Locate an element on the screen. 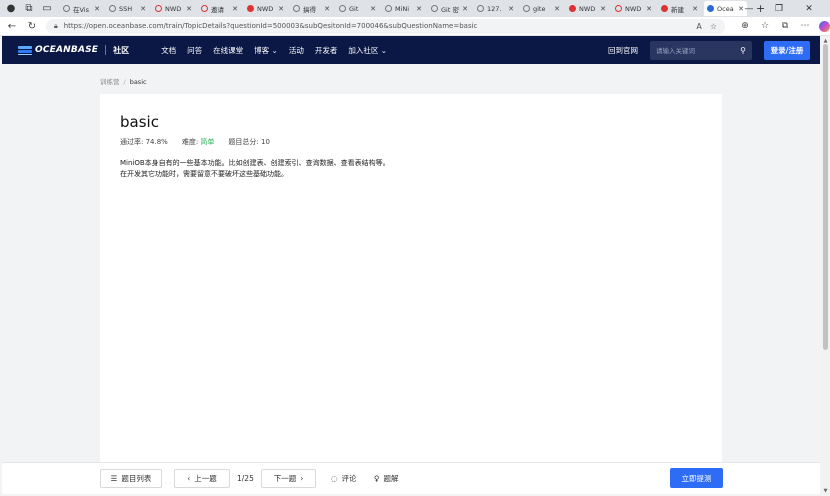 The width and height of the screenshot is (830, 496). browser-tab: 搞得 ✕ is located at coordinates (311, 8).